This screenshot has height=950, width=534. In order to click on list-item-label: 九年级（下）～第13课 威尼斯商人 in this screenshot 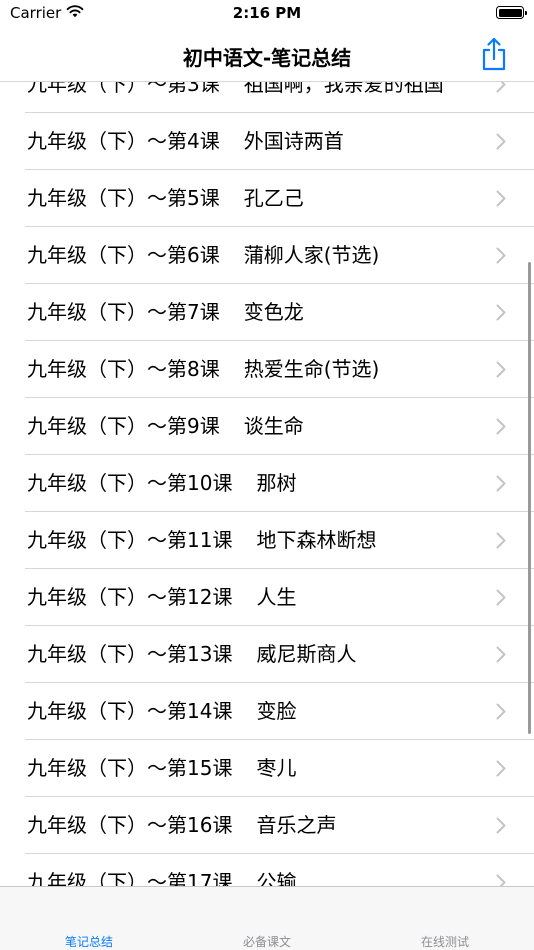, I will do `click(191, 654)`.